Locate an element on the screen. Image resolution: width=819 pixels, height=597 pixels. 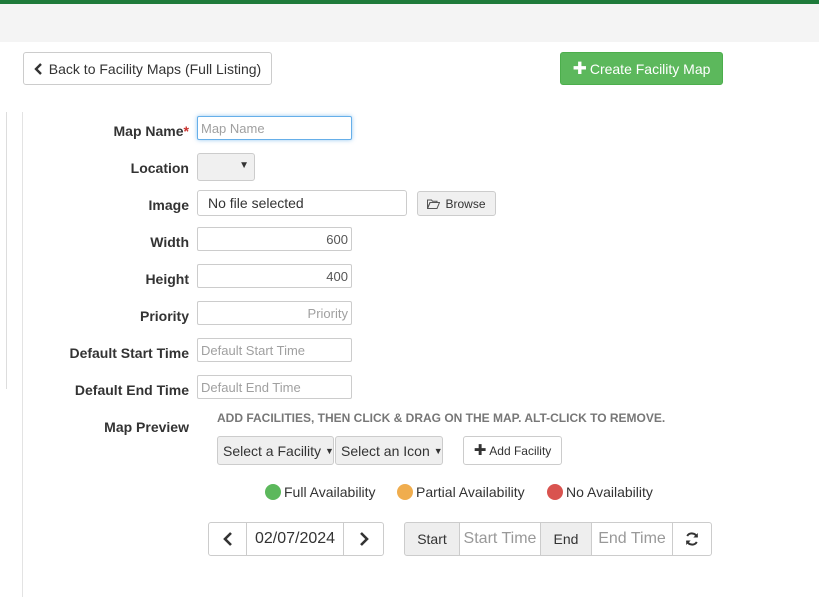
left-panel-edge is located at coordinates (3, 250).